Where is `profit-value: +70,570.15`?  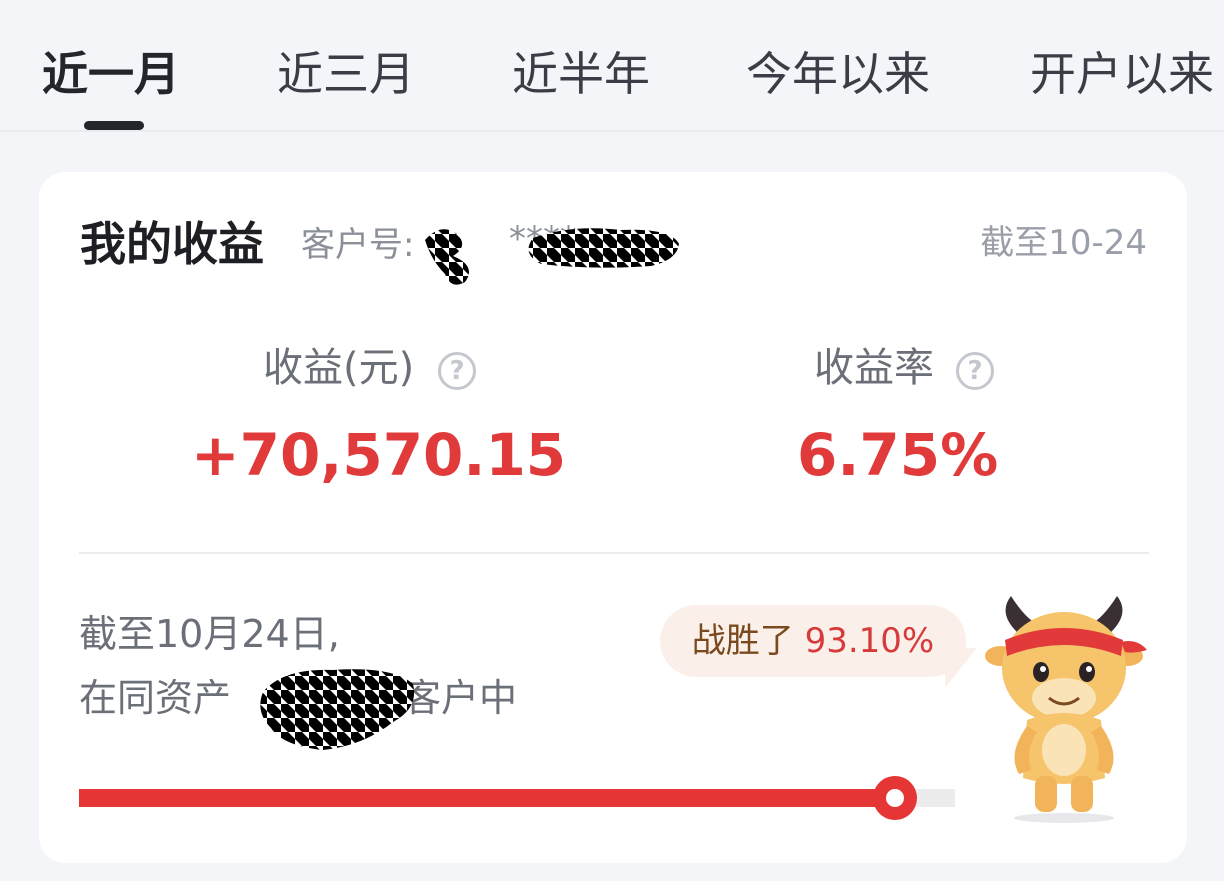 profit-value: +70,570.15 is located at coordinates (379, 455).